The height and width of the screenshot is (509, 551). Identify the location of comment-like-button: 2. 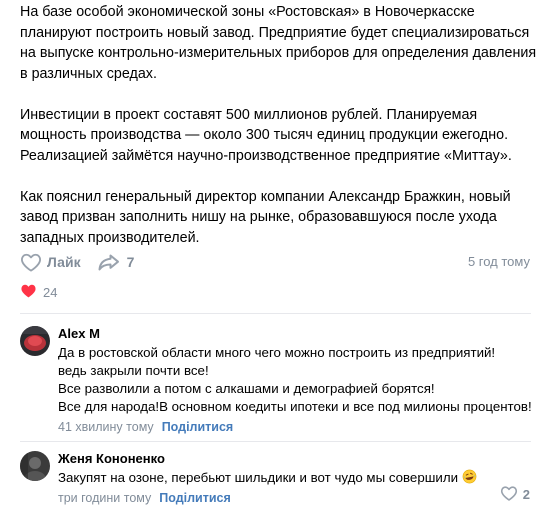
(515, 494).